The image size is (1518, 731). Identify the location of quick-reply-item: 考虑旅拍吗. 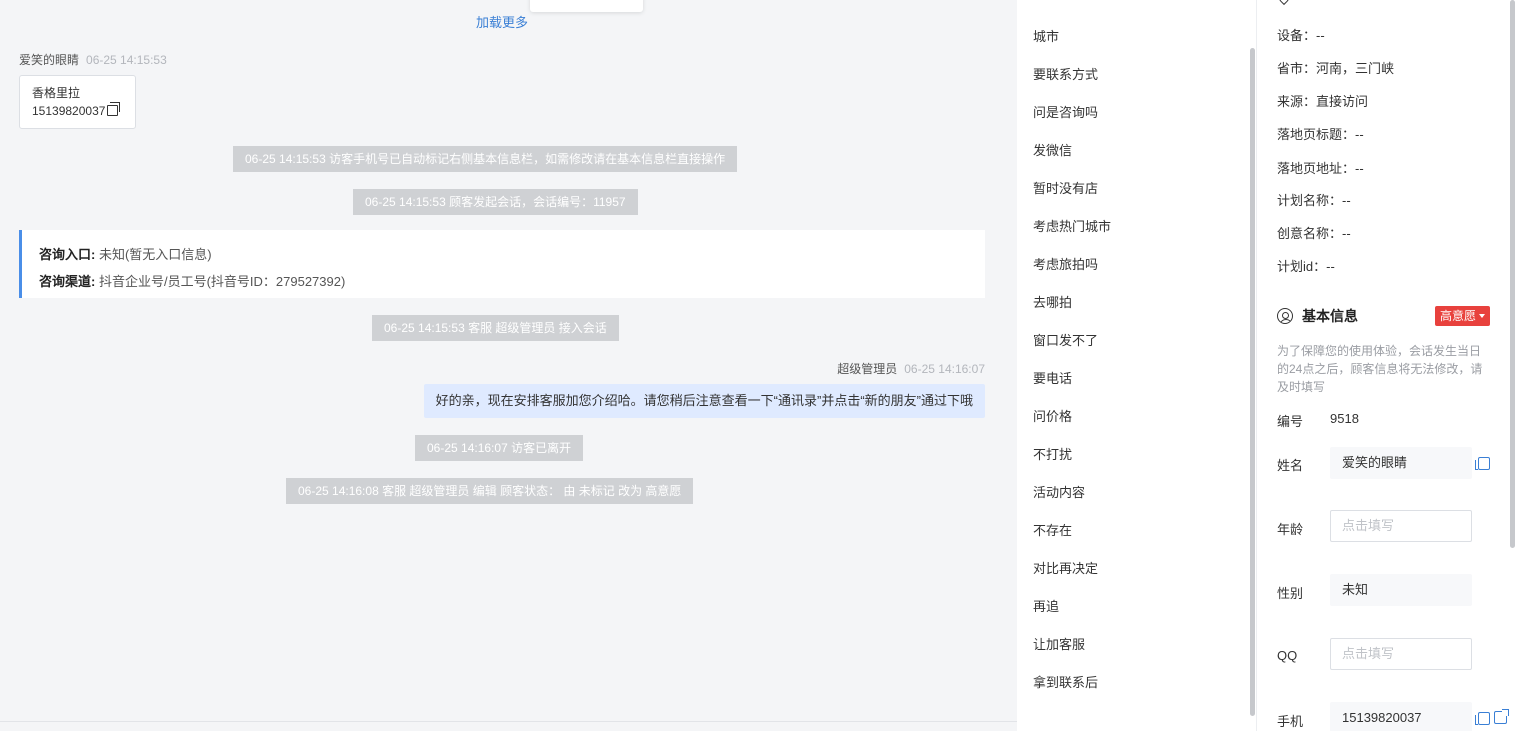
(1065, 263).